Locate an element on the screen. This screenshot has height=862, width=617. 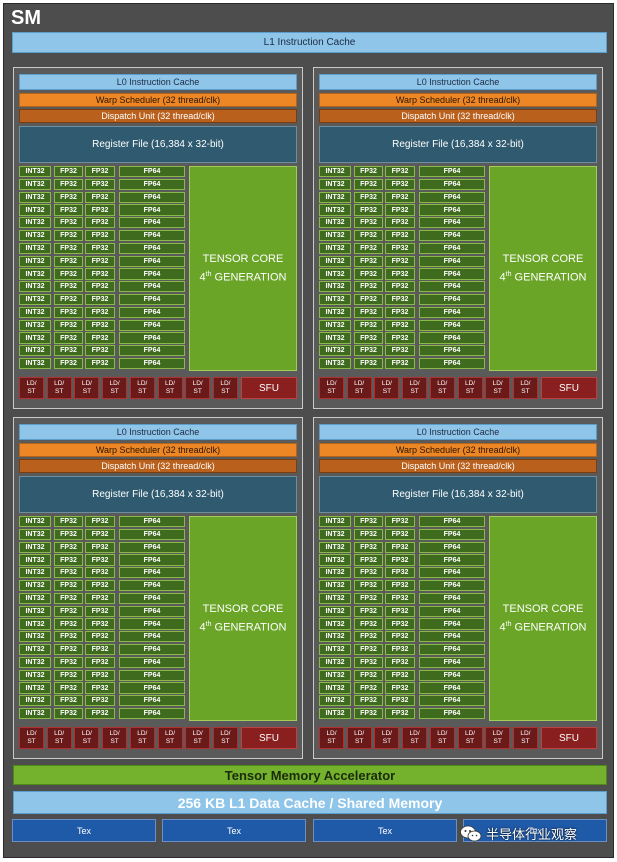
l1-data-cache-shared-memory: 256 KB L1 Data Cache / Shared Memory is located at coordinates (310, 802).